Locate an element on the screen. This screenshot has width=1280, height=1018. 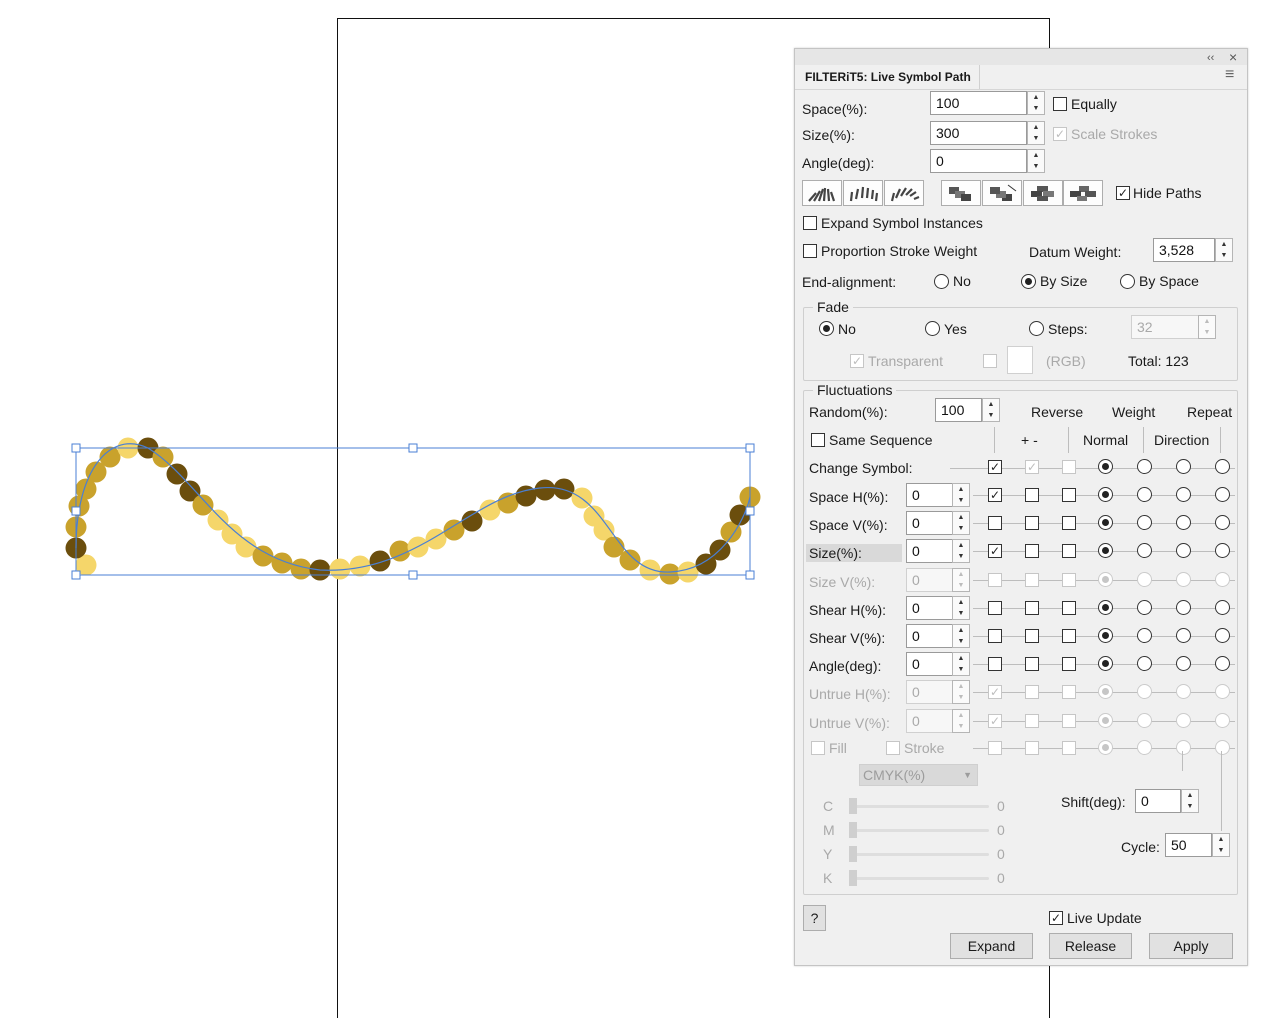
same-sequence-checkbox is located at coordinates (818, 440).